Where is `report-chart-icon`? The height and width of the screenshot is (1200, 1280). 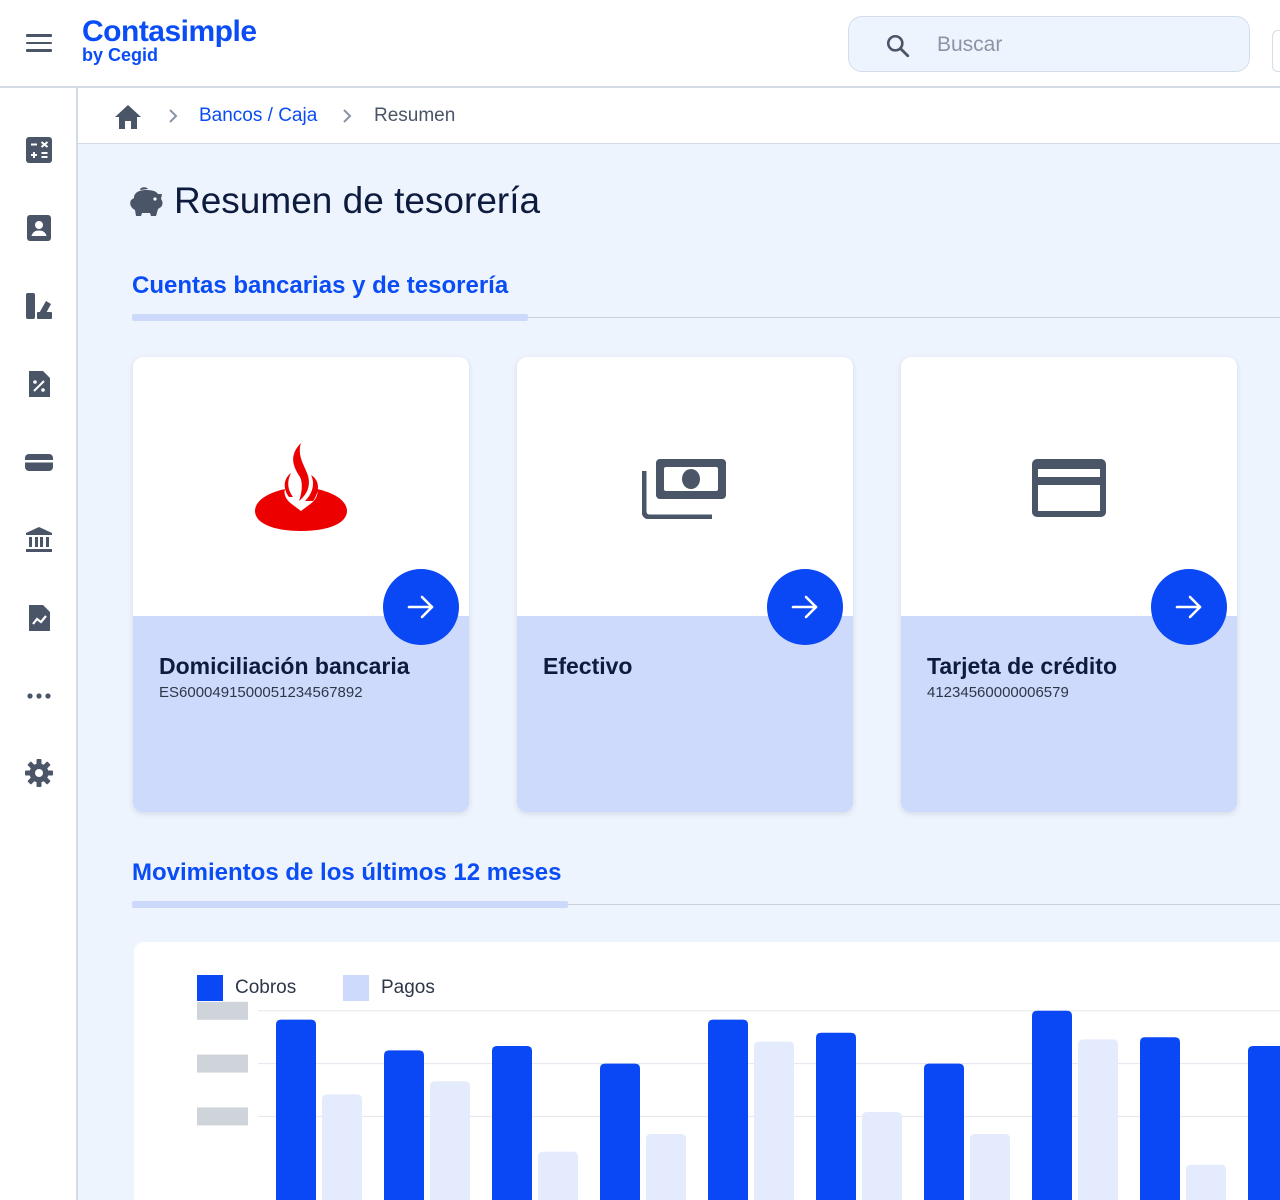
report-chart-icon is located at coordinates (39, 618).